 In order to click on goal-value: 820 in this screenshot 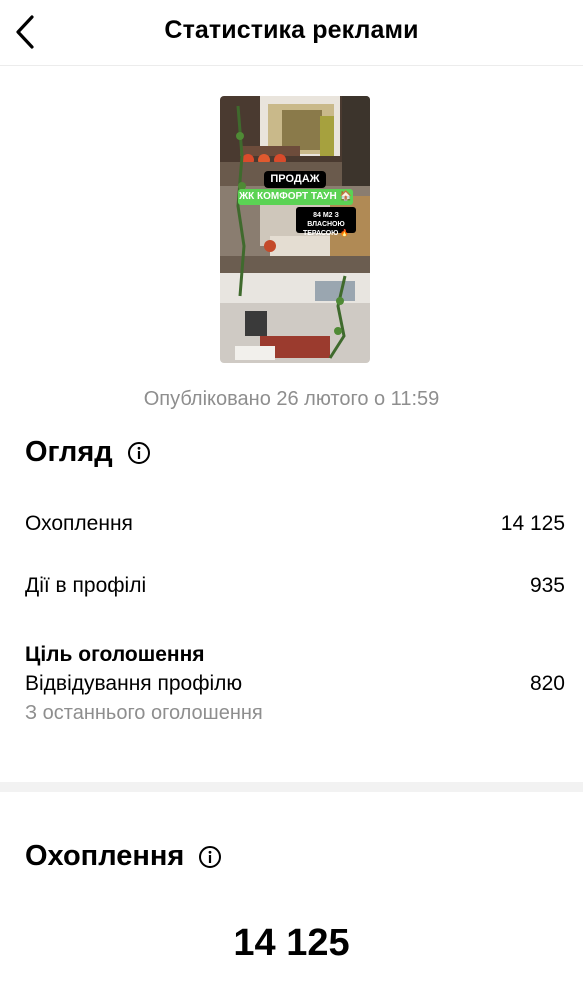, I will do `click(547, 683)`.